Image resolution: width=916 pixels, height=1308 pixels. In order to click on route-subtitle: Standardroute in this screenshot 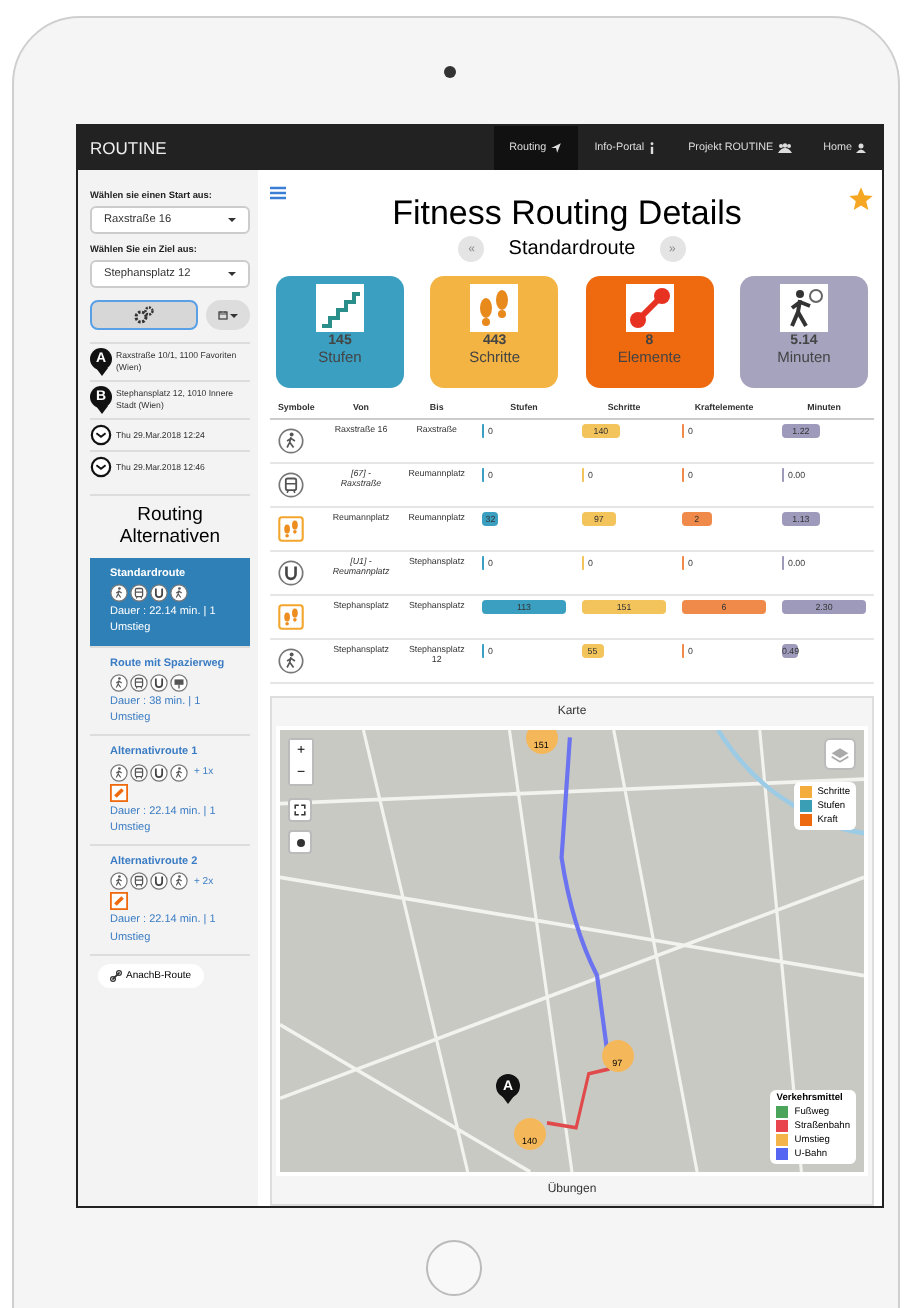, I will do `click(572, 249)`.